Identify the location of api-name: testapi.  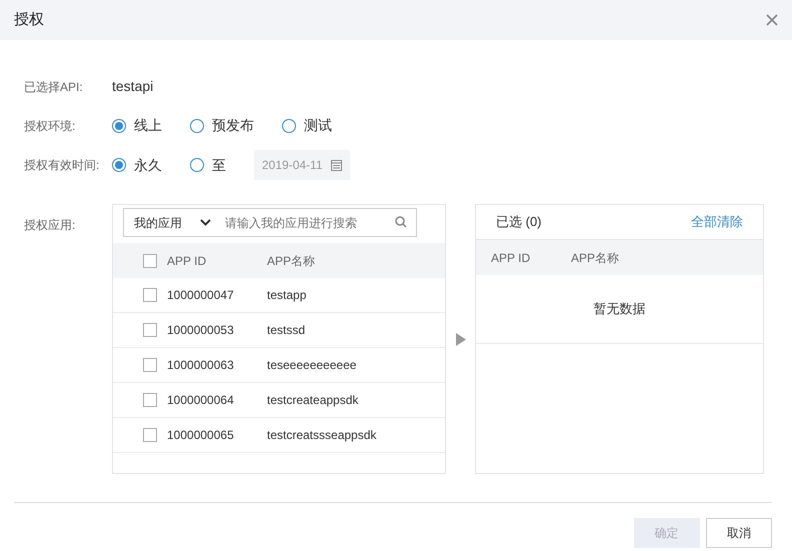
(133, 86).